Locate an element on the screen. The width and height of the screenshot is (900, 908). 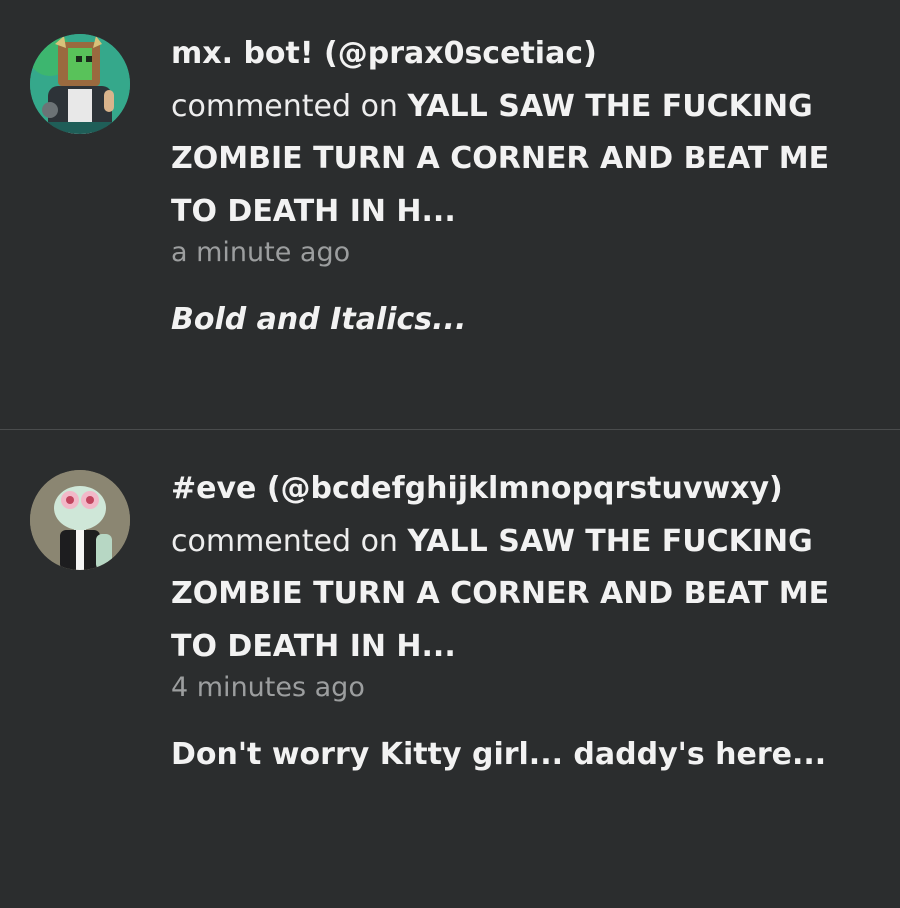
timestamp: 4 minutes ago is located at coordinates (268, 687).